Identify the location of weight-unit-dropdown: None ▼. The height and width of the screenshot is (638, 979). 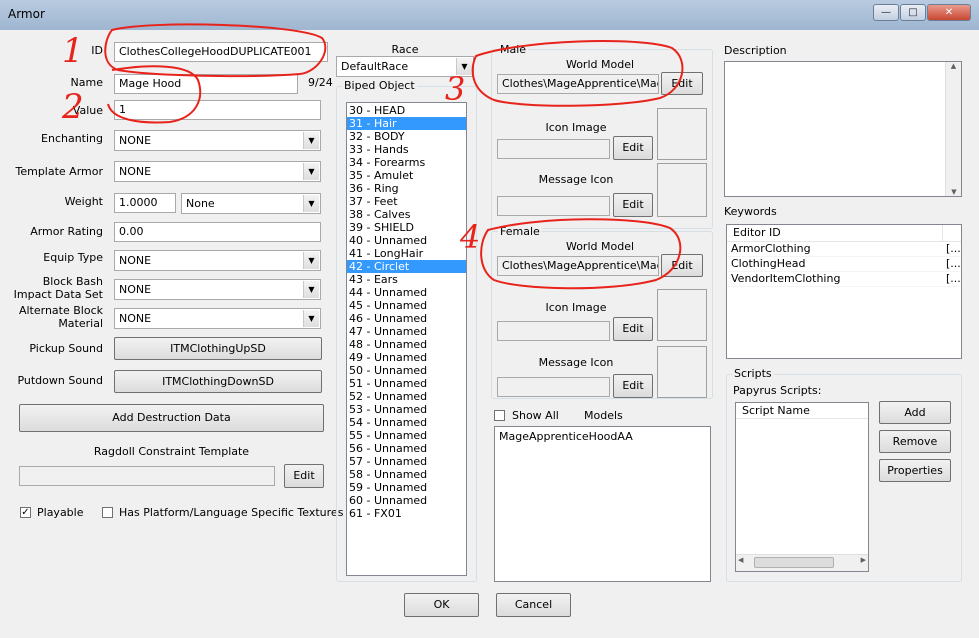
(251, 203).